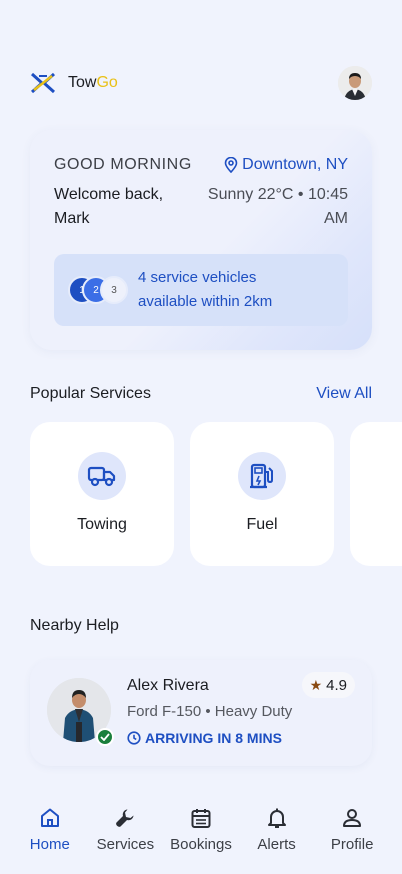 Image resolution: width=402 pixels, height=874 pixels. I want to click on nav-label: Services, so click(125, 844).